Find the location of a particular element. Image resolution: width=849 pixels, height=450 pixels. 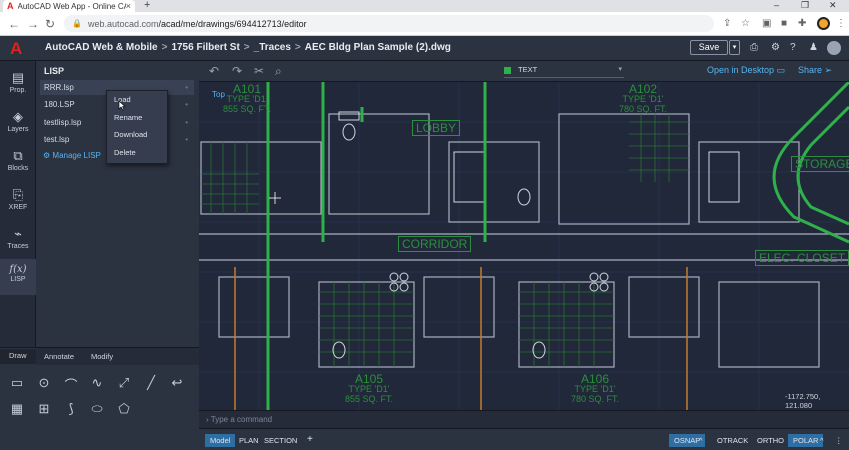

line-tool-icon: ⤢ is located at coordinates (124, 383).